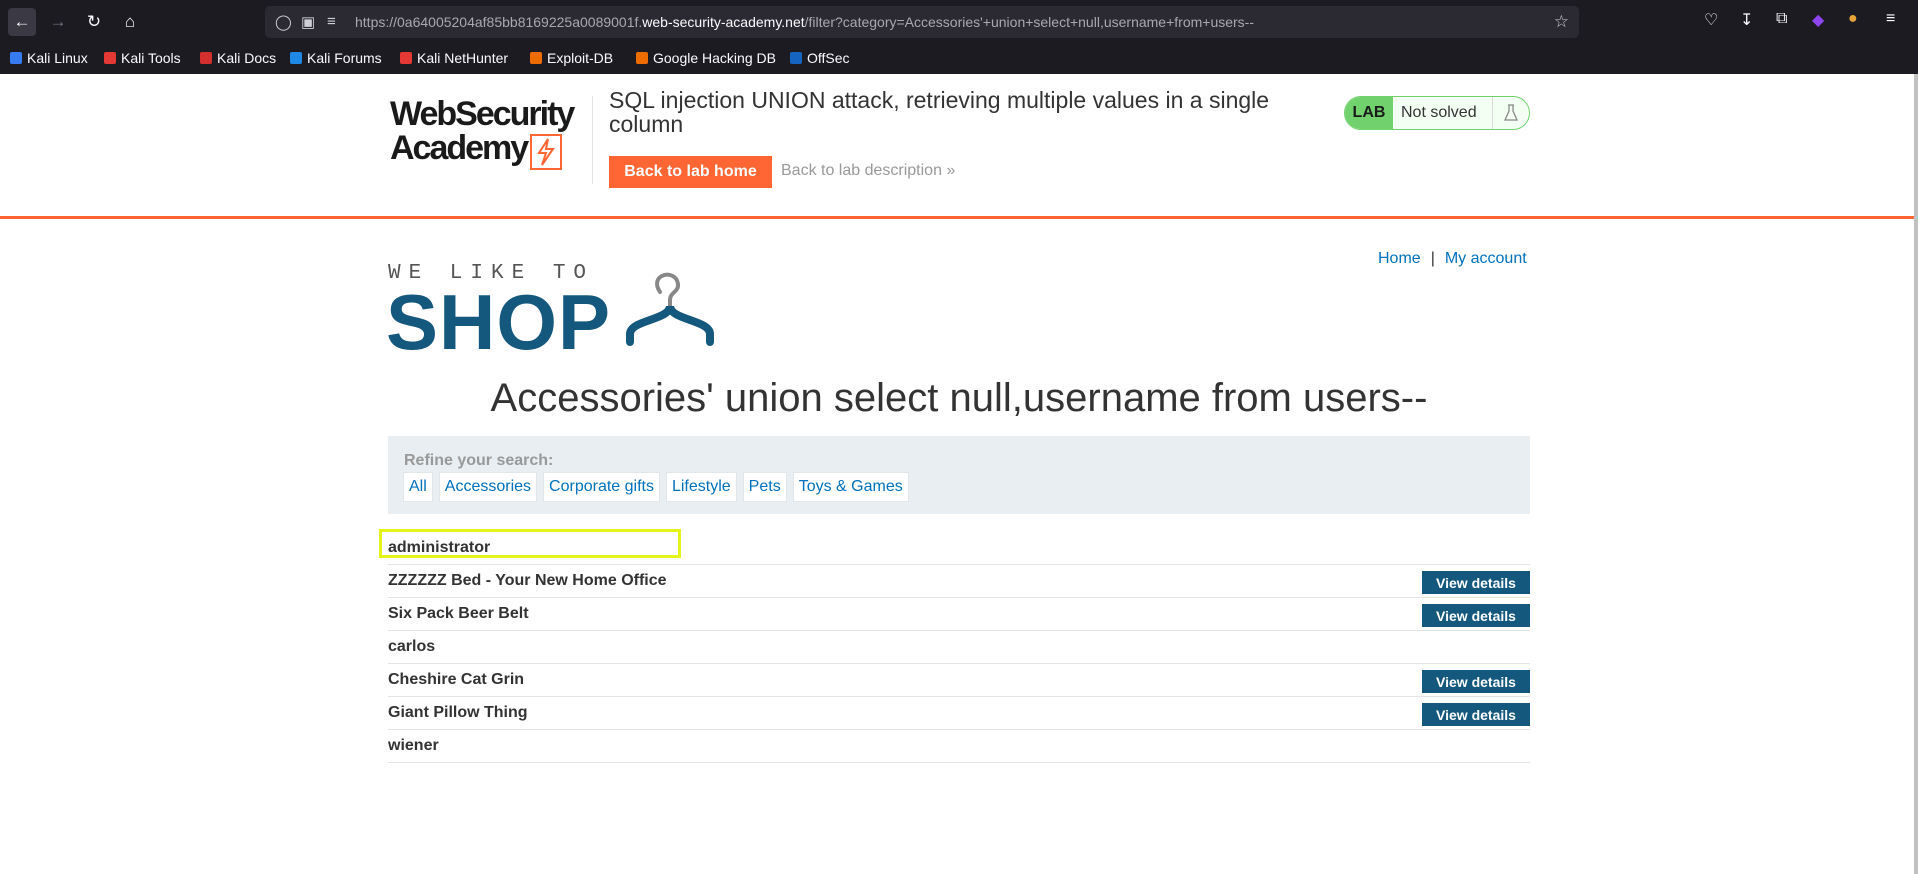 Image resolution: width=1918 pixels, height=874 pixels. What do you see at coordinates (527, 580) in the screenshot?
I see `result-name: ZZZZZZ Bed - Your New Home Office` at bounding box center [527, 580].